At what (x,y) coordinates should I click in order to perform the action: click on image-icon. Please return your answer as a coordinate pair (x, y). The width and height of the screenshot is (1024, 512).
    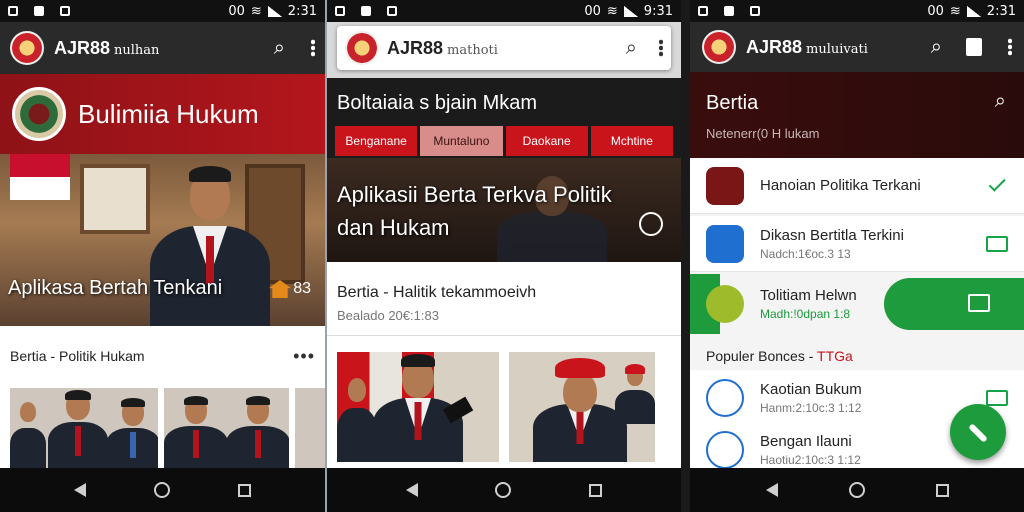
    Looking at the image, I should click on (39, 11).